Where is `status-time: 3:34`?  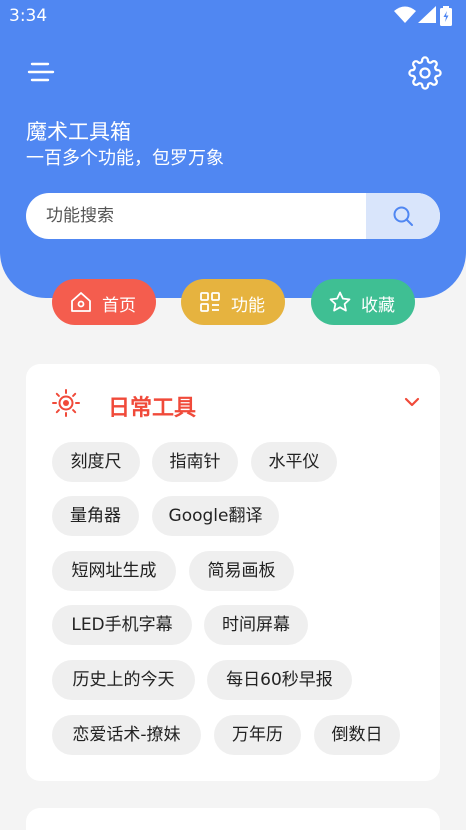
status-time: 3:34 is located at coordinates (28, 16).